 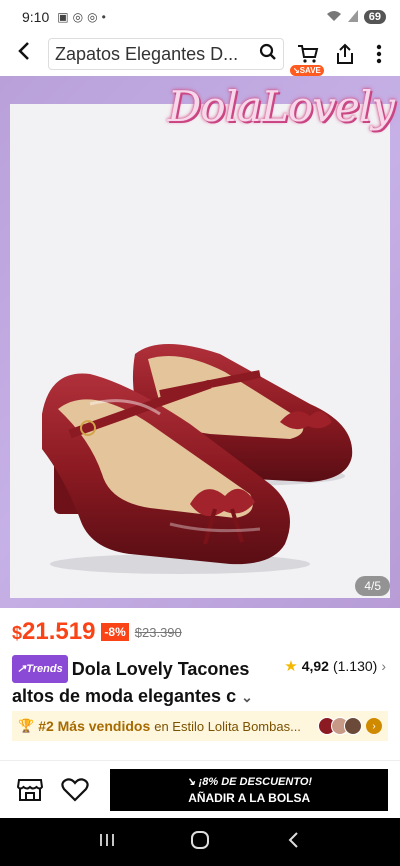 I want to click on review-count: (1.130), so click(x=355, y=666).